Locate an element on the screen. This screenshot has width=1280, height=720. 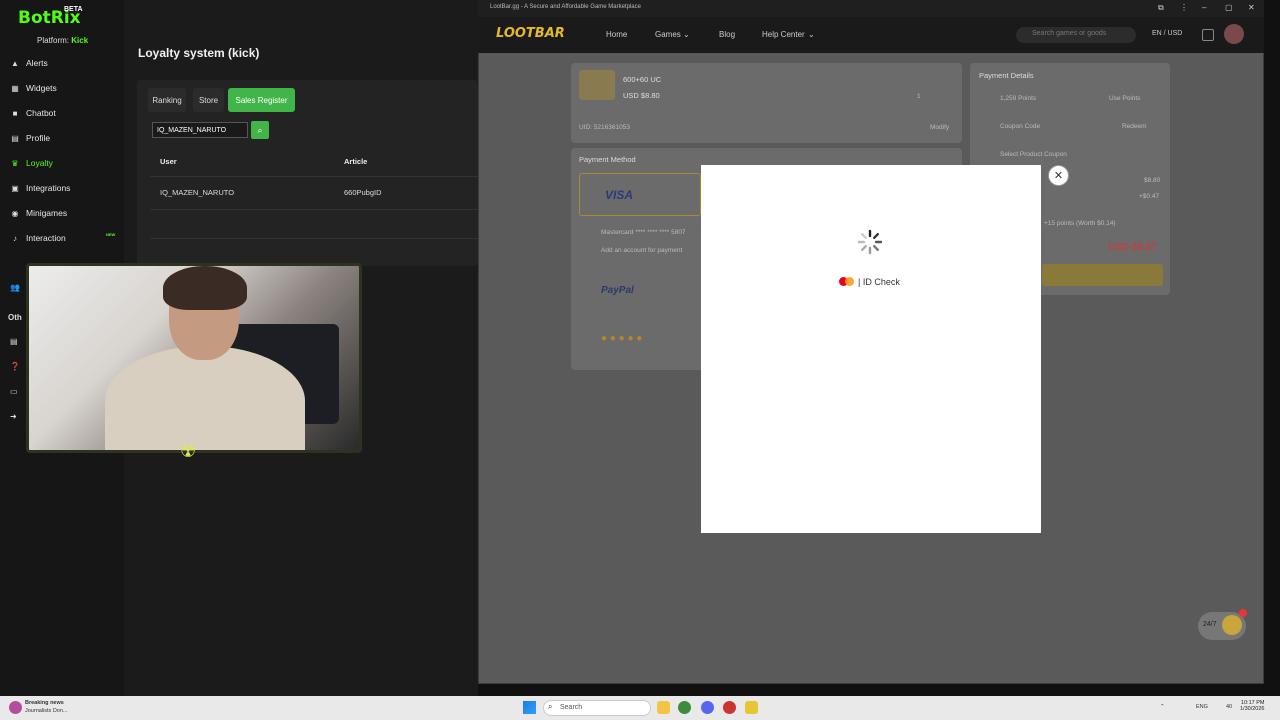
tab-ranking: Ranking is located at coordinates (167, 100).